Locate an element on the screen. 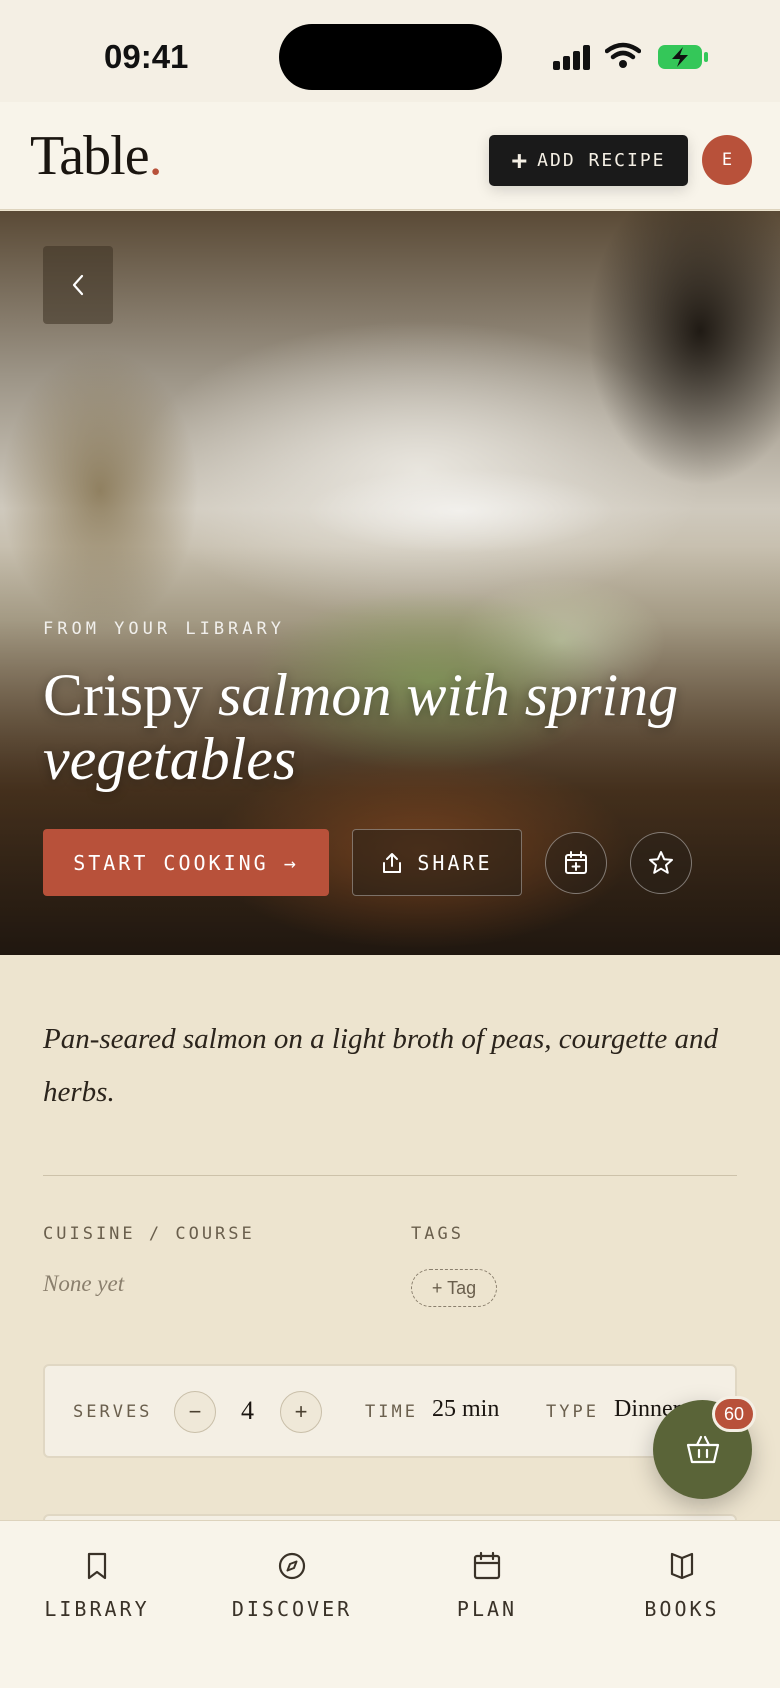 The image size is (780, 1688). compass-icon is located at coordinates (292, 1566).